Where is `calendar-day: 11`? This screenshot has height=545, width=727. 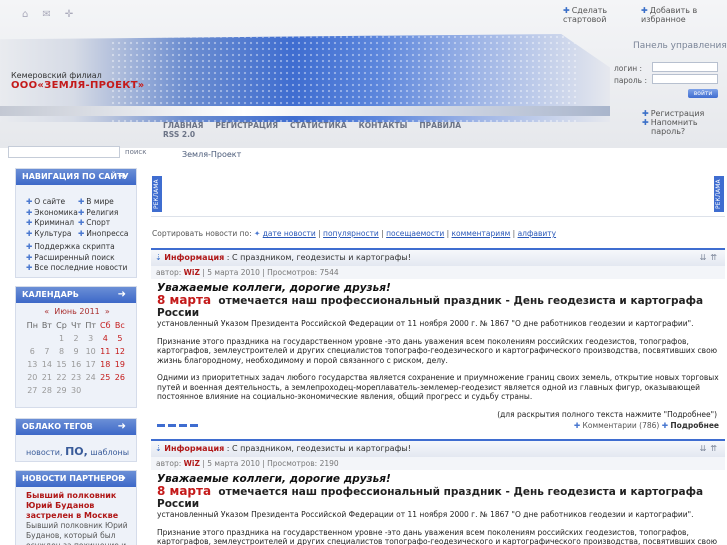 calendar-day: 11 is located at coordinates (105, 351).